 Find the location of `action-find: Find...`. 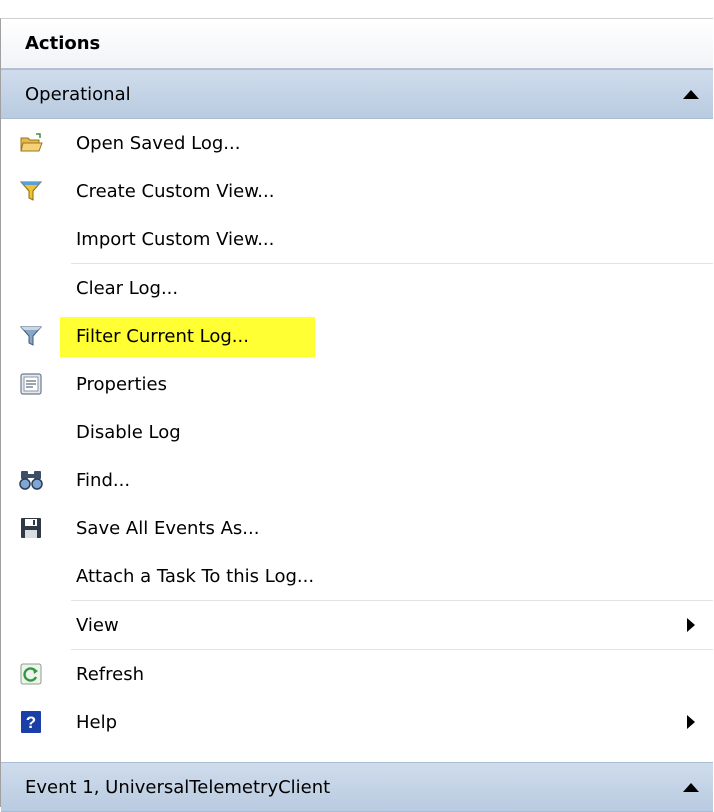

action-find: Find... is located at coordinates (357, 480).